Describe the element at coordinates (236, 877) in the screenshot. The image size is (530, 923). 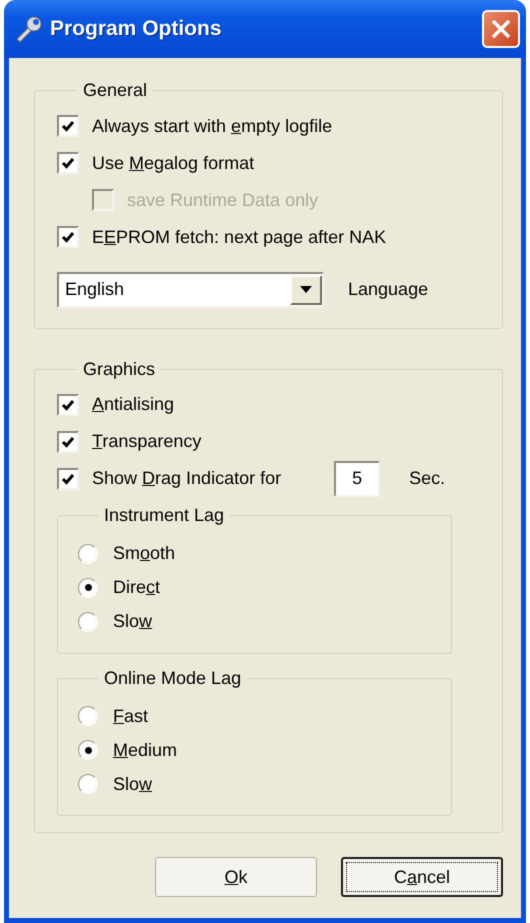
I see `dialog-button: Ok` at that location.